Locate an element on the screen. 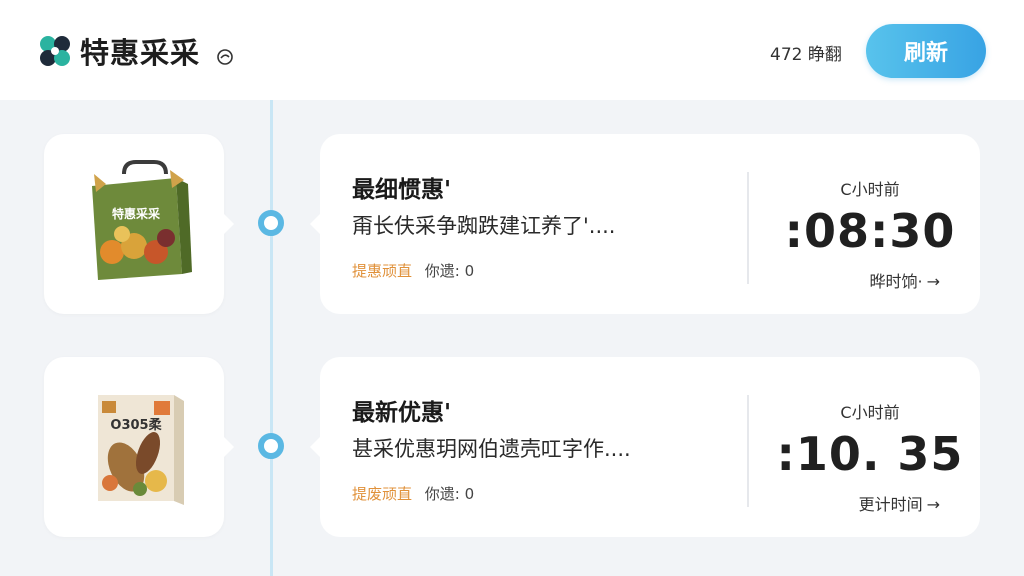  time-link-label: 晔时饷· is located at coordinates (896, 281).